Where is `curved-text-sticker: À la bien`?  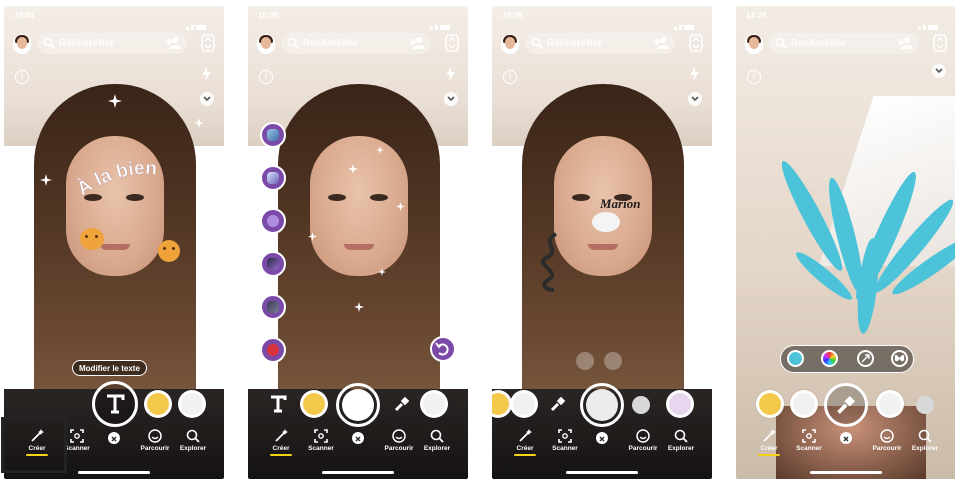 curved-text-sticker: À la bien is located at coordinates (146, 181).